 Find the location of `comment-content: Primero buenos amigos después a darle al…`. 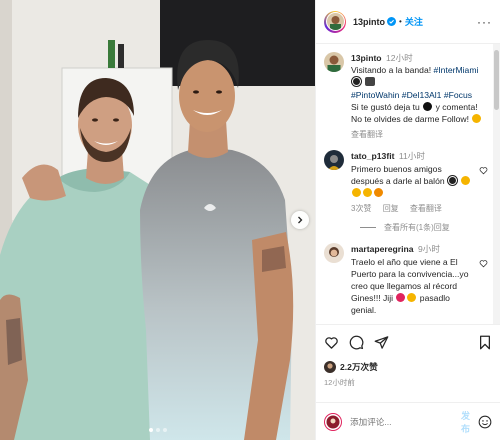

comment-content: Primero buenos amigos después a darle al… is located at coordinates (398, 174).